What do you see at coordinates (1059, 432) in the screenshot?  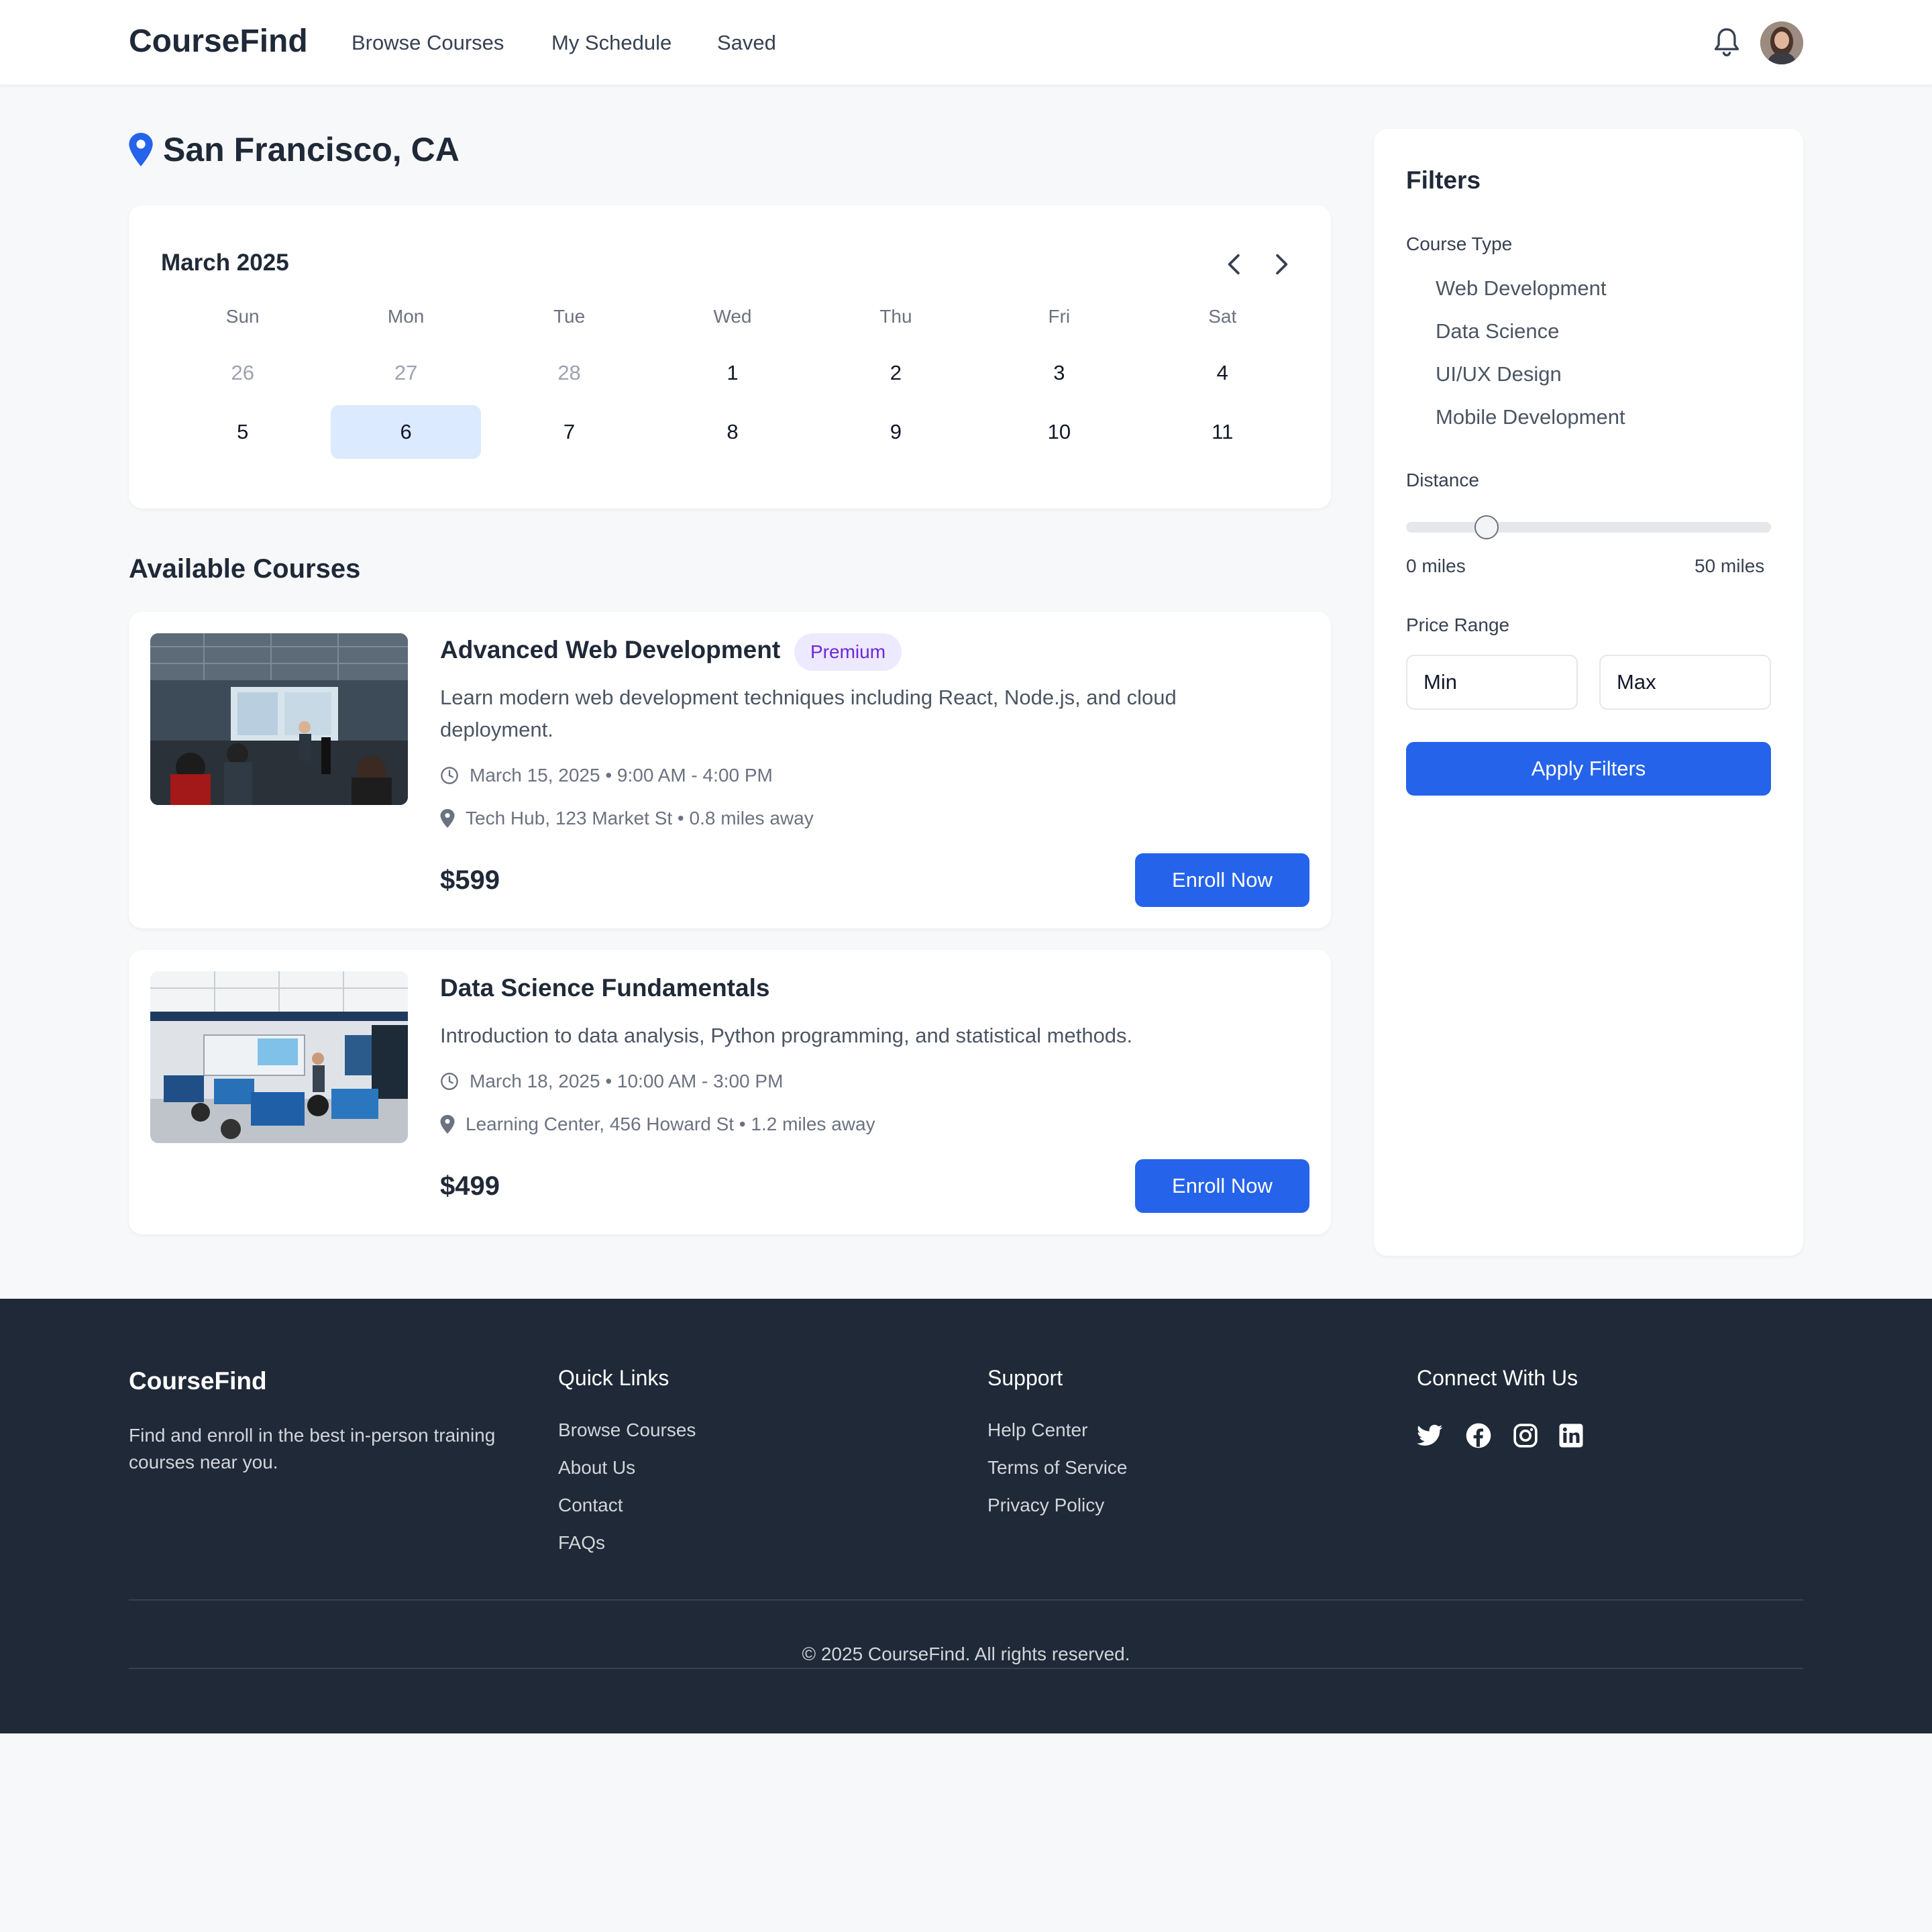 I see `calendar-day: 10` at bounding box center [1059, 432].